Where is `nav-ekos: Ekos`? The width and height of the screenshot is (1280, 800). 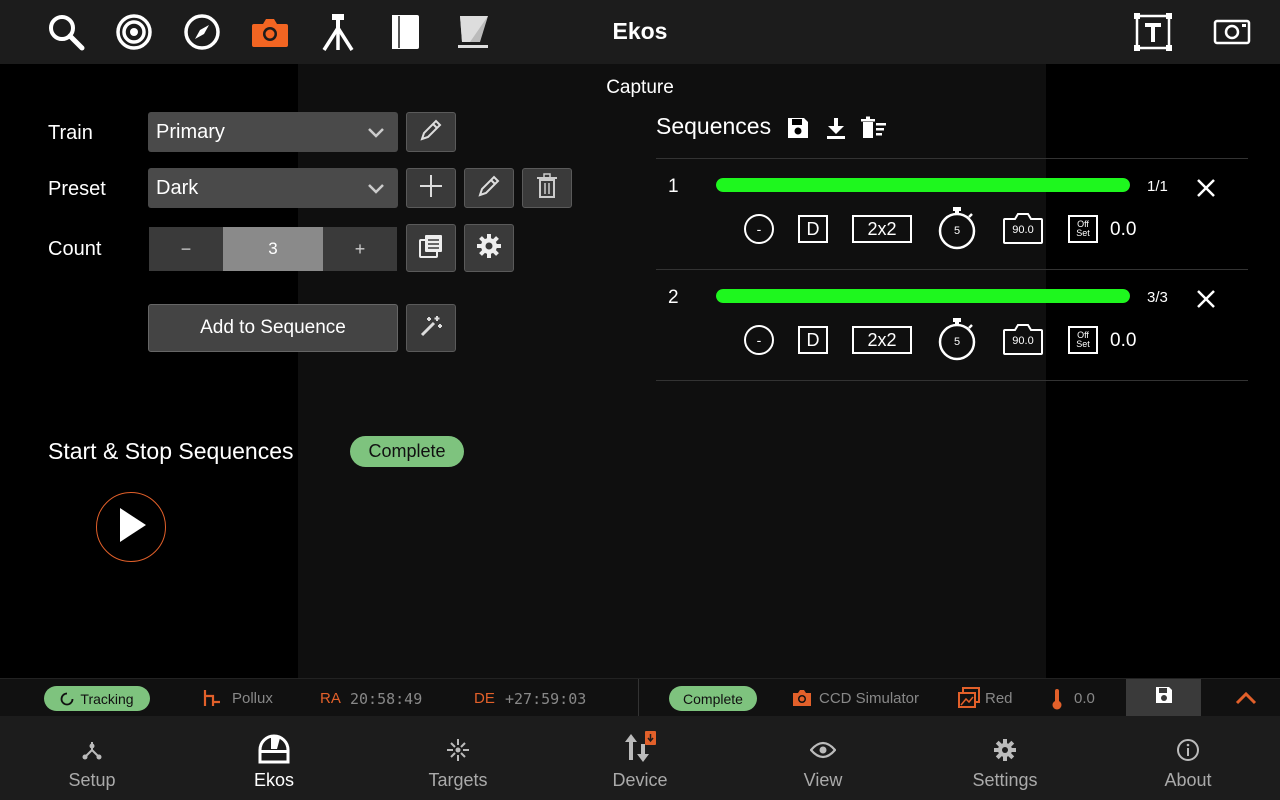
nav-ekos: Ekos is located at coordinates (274, 758).